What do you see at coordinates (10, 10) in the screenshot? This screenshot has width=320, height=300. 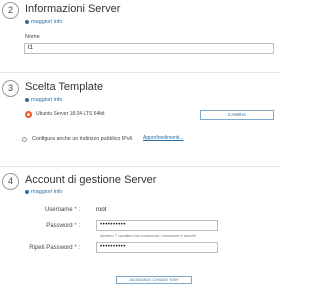 I see `step-number-2: 2` at bounding box center [10, 10].